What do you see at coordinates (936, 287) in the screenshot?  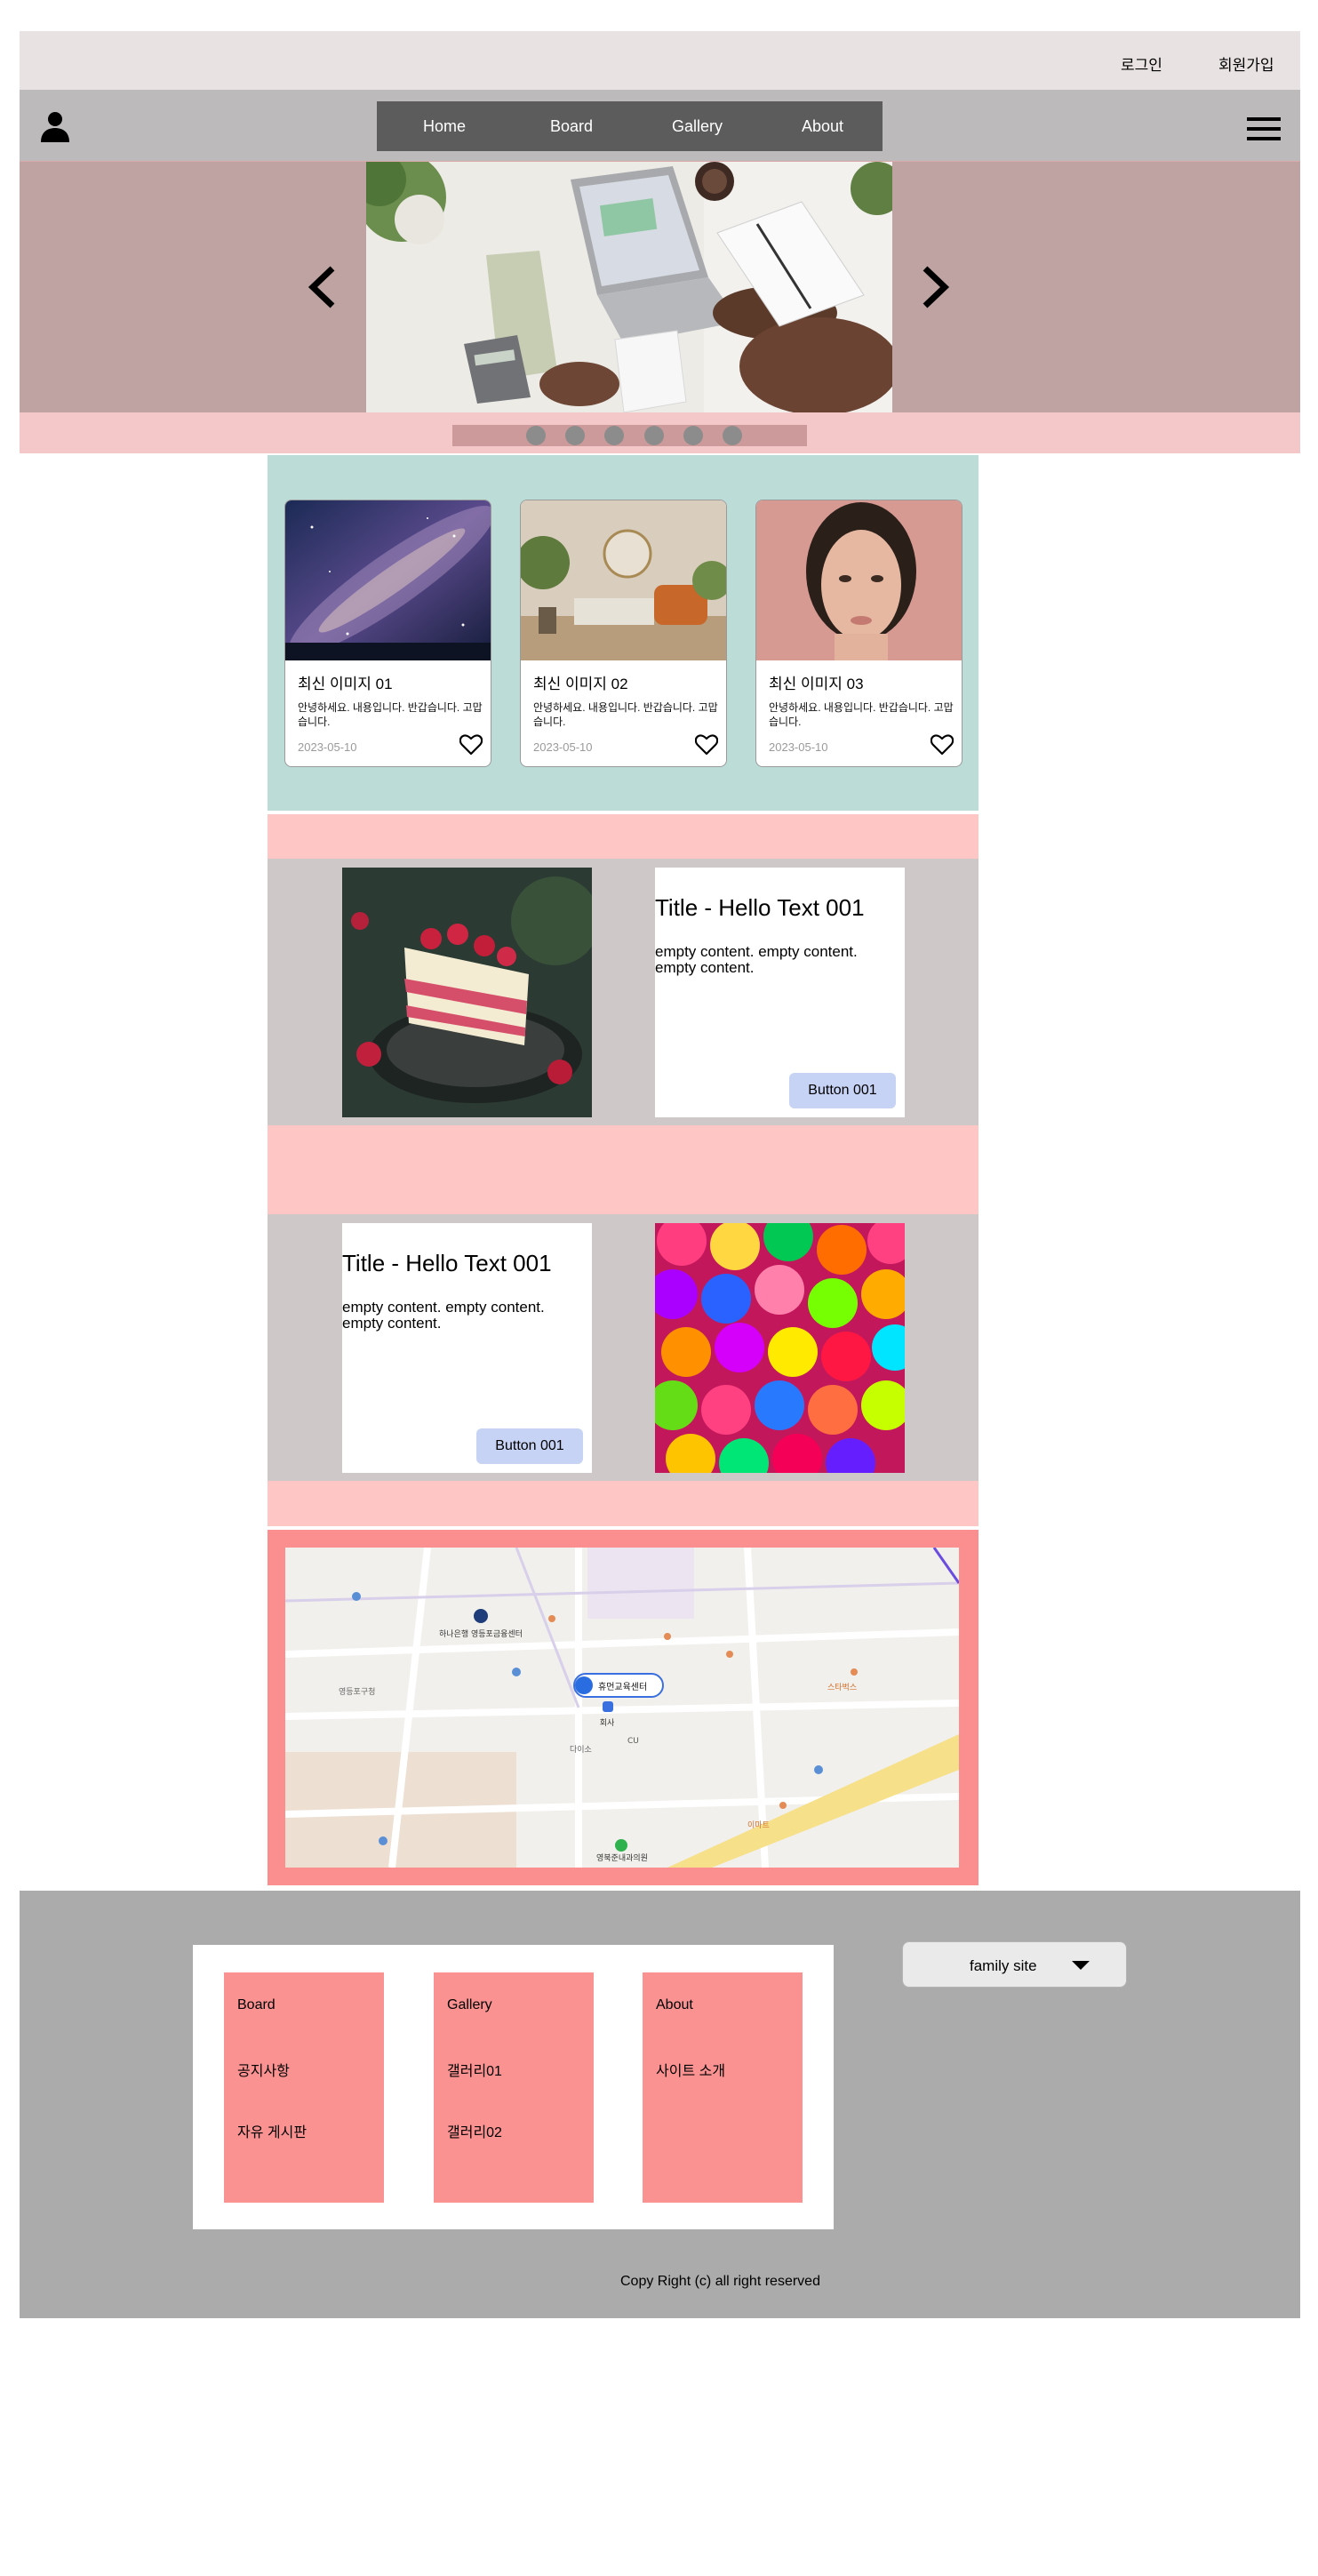 I see `chevron-right-icon` at bounding box center [936, 287].